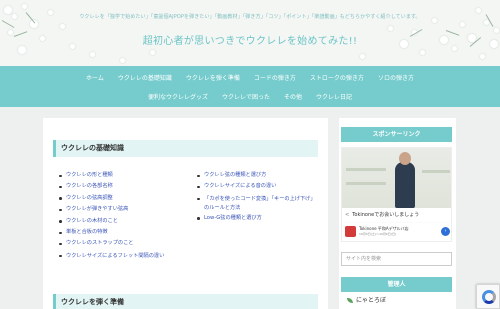 This screenshot has width=500, height=309. I want to click on stem-decoration, so click(8, 24).